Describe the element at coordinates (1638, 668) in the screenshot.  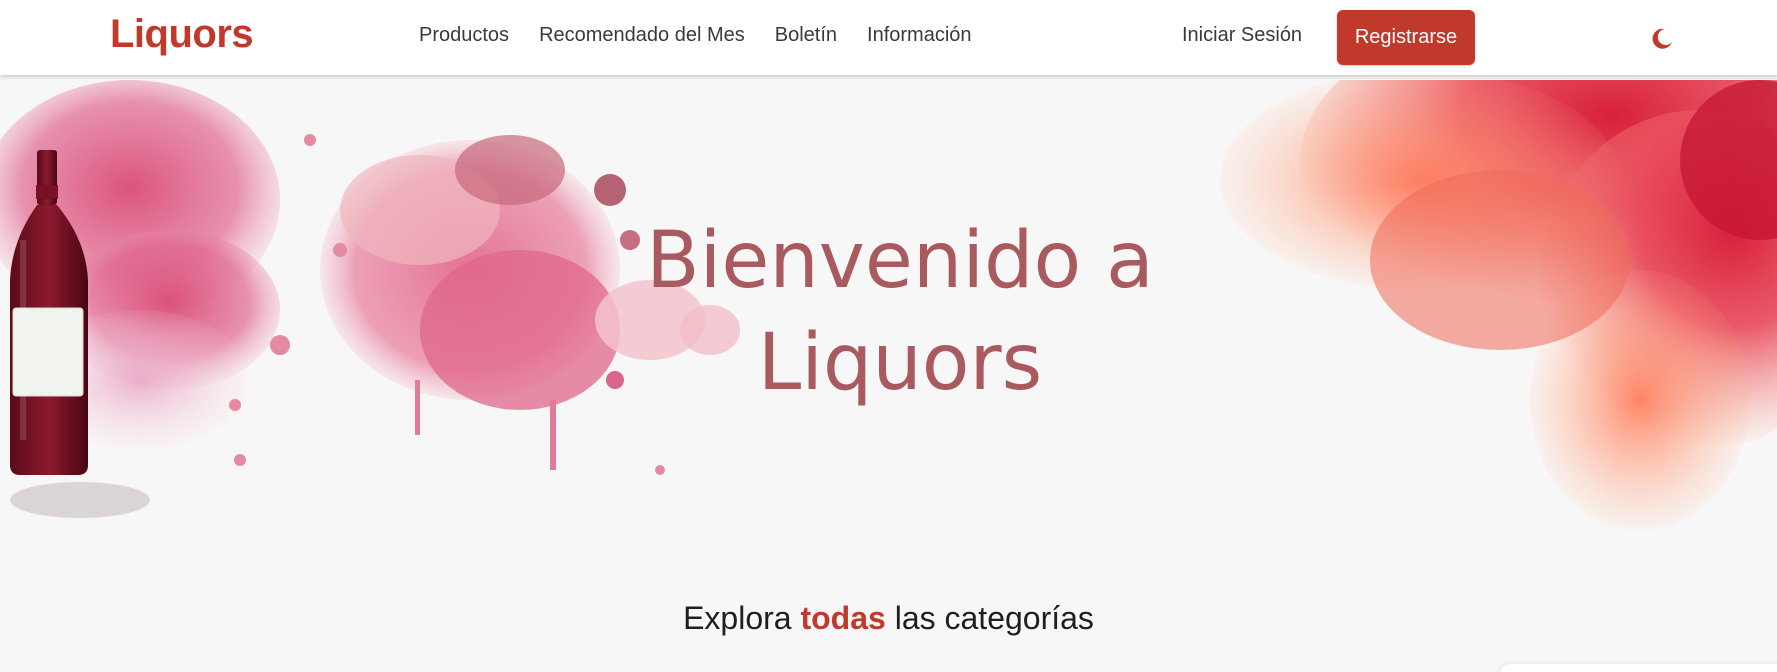
I see `category-card-partial` at that location.